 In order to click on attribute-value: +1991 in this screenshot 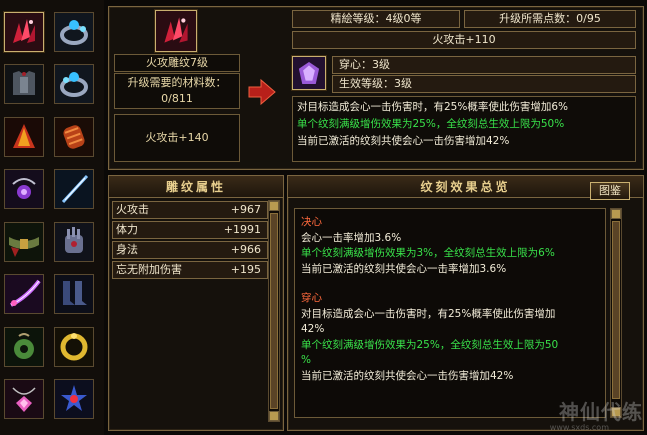, I will do `click(242, 229)`.